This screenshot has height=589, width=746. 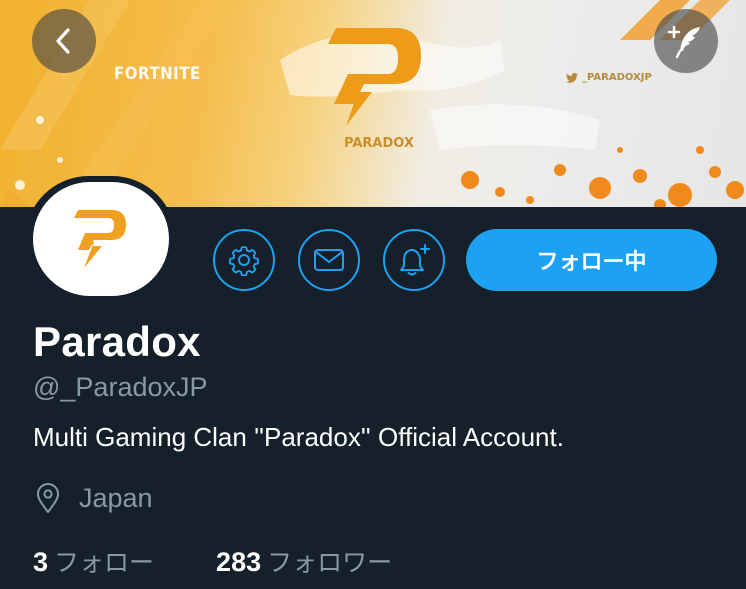 I want to click on mail-icon, so click(x=329, y=260).